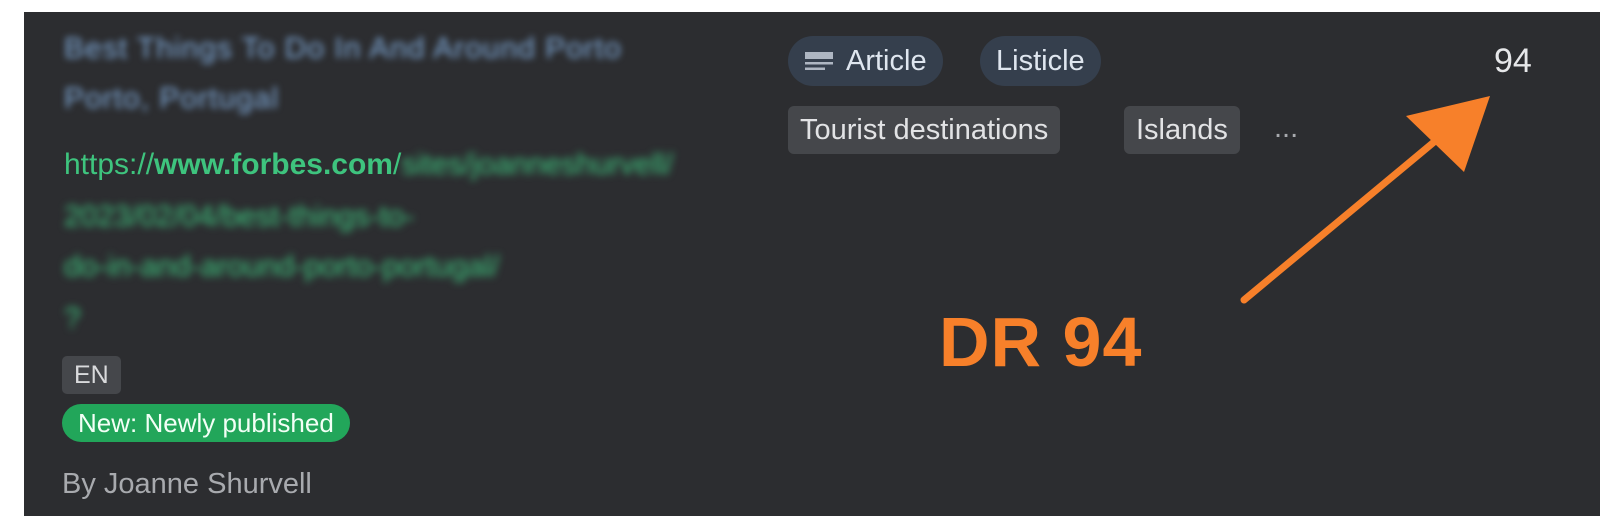 Image resolution: width=1600 pixels, height=516 pixels. Describe the element at coordinates (1041, 342) in the screenshot. I see `annotation-label: DR 94` at that location.